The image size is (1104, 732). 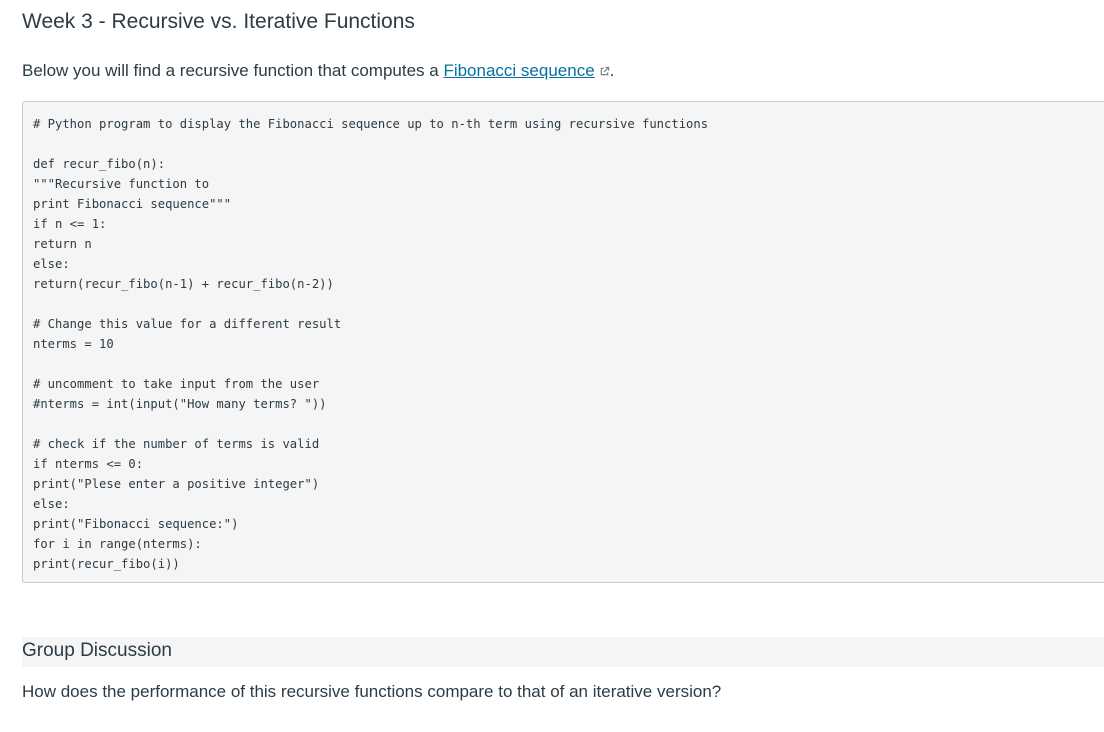 What do you see at coordinates (99, 164) in the screenshot?
I see `code-line: def recur_fibo(n):` at bounding box center [99, 164].